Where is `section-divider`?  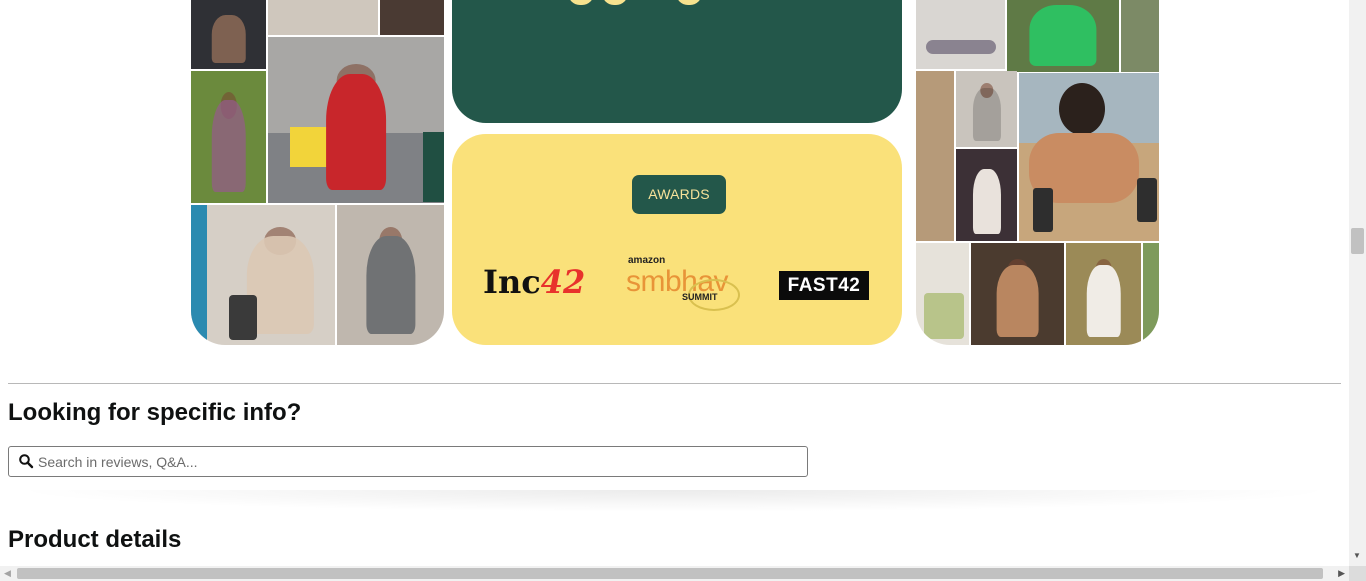
section-divider is located at coordinates (674, 383).